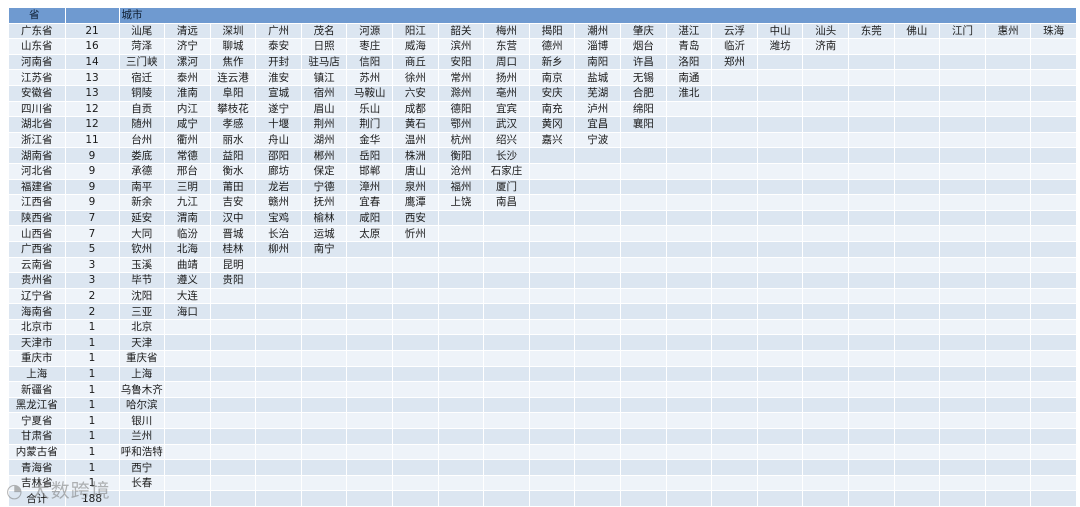  I want to click on city-cell: 惠州, so click(1008, 31).